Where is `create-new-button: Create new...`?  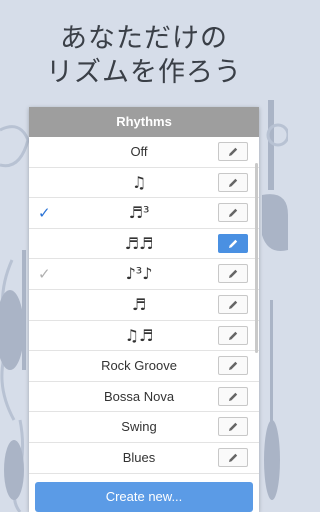 create-new-button: Create new... is located at coordinates (144, 497).